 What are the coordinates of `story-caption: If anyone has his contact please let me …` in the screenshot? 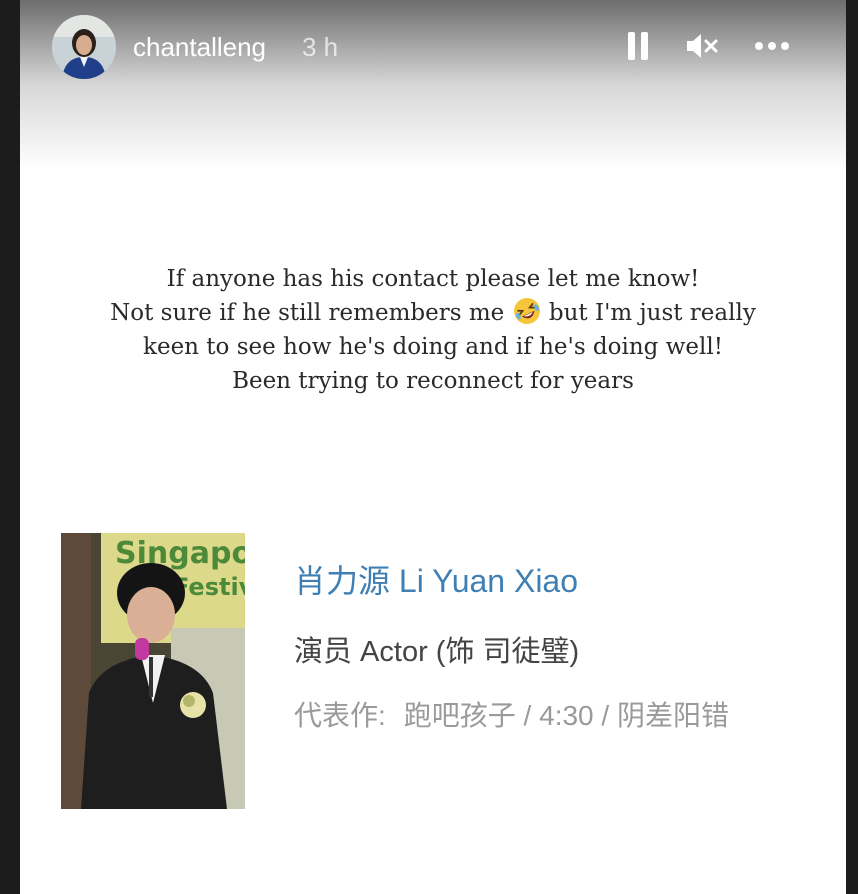 It's located at (433, 330).